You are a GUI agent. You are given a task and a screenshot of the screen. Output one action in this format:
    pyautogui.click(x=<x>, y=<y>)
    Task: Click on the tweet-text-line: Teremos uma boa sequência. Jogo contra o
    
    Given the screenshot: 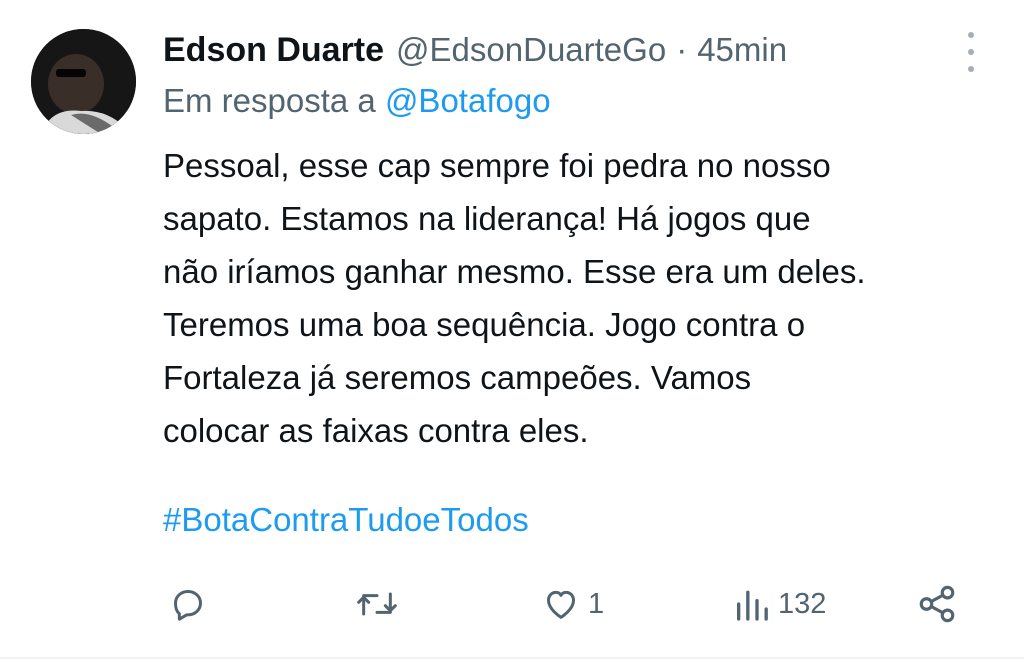 What is the action you would take?
    pyautogui.click(x=484, y=324)
    